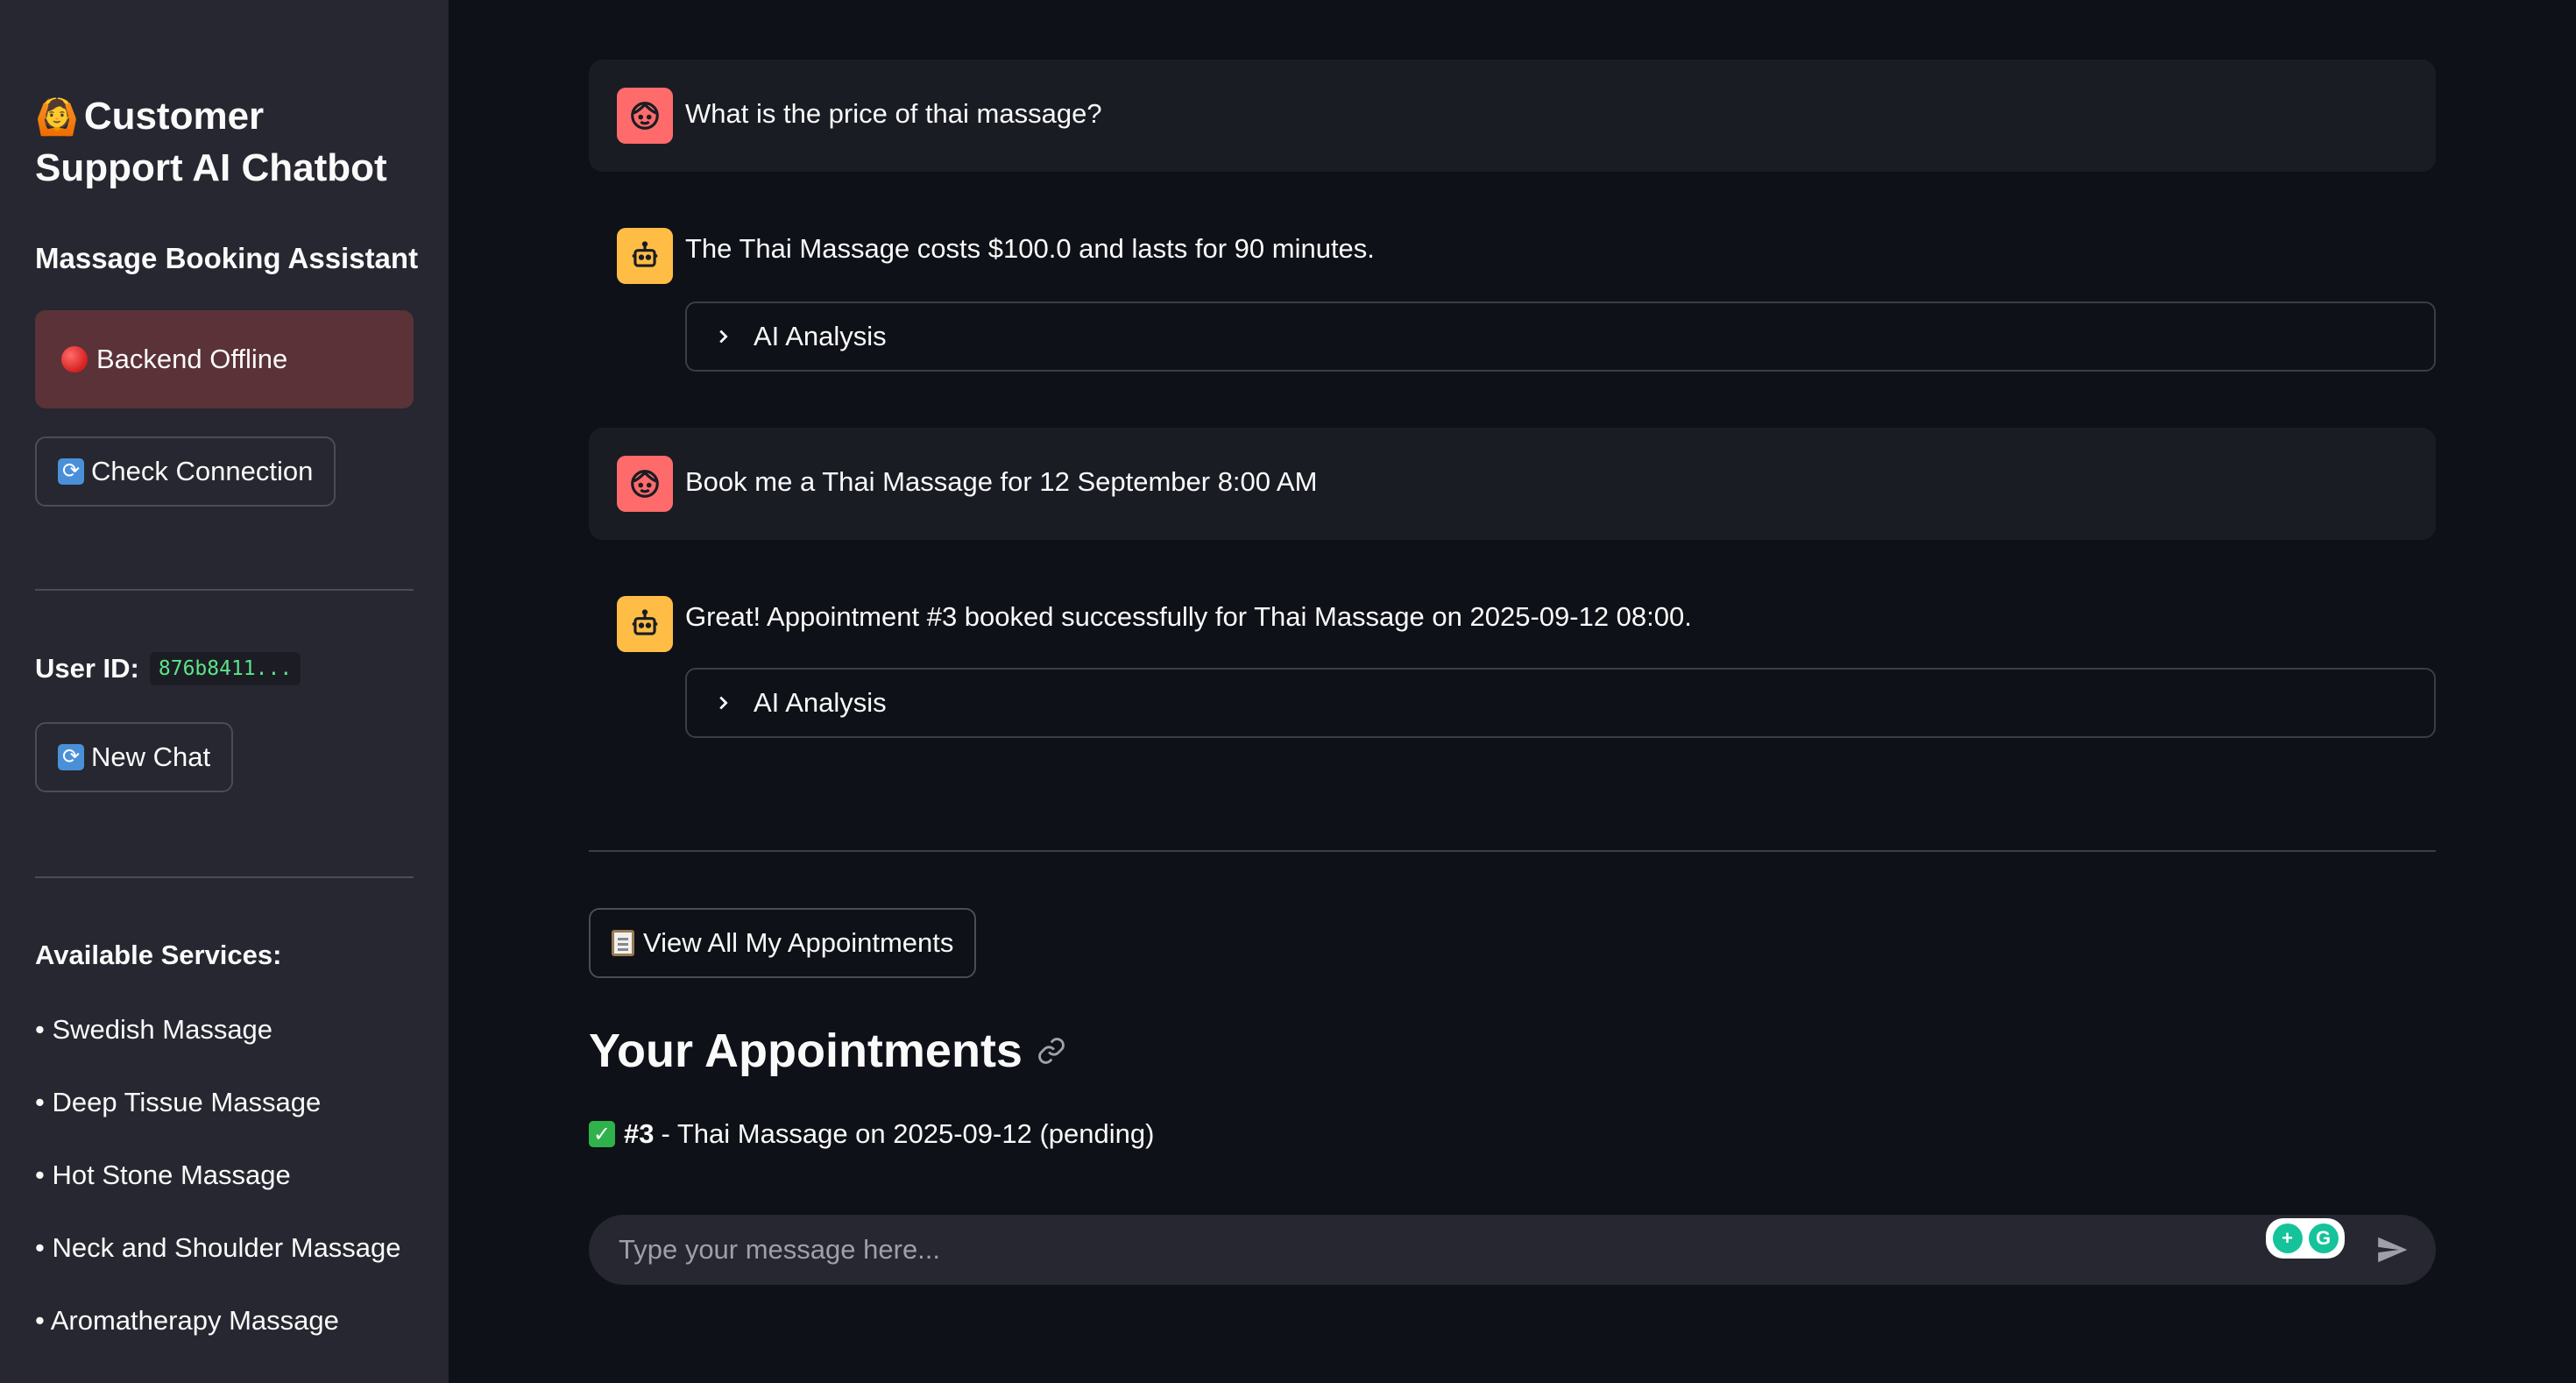 Image resolution: width=2576 pixels, height=1383 pixels. Describe the element at coordinates (187, 1320) in the screenshot. I see `service-item: • Aromatherapy Massage` at that location.